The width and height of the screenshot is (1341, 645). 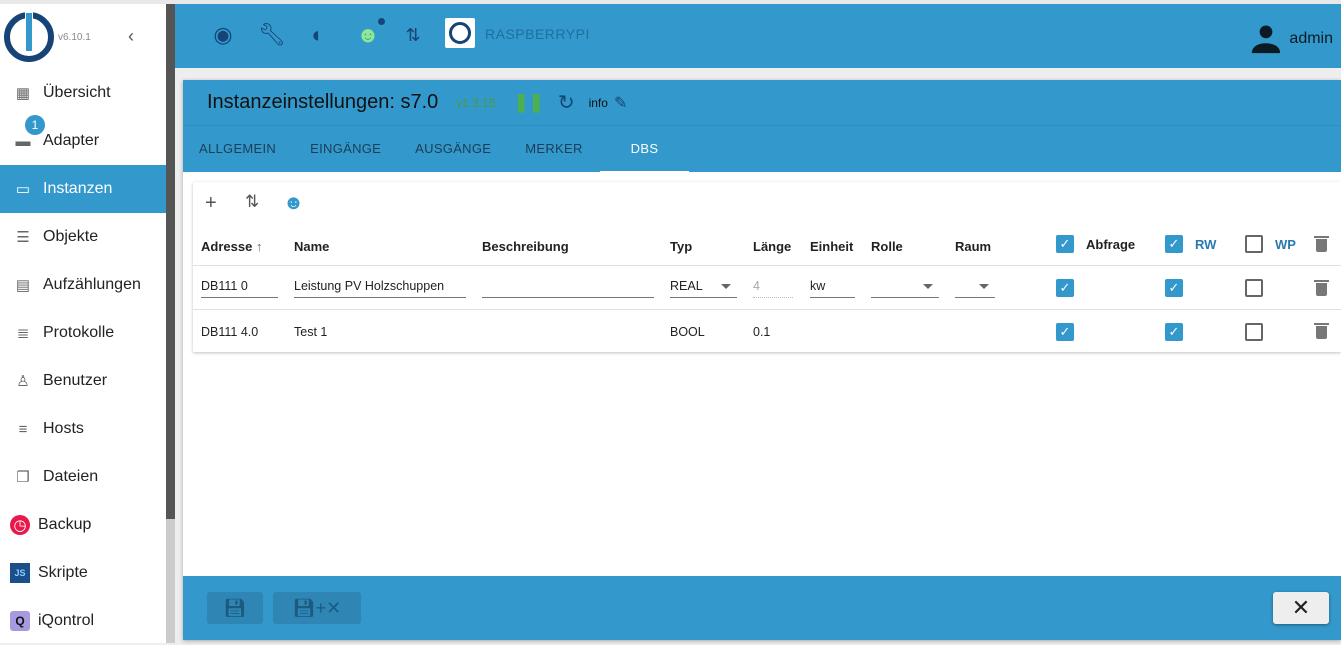 I want to click on tab-dbs: DBS, so click(x=644, y=149).